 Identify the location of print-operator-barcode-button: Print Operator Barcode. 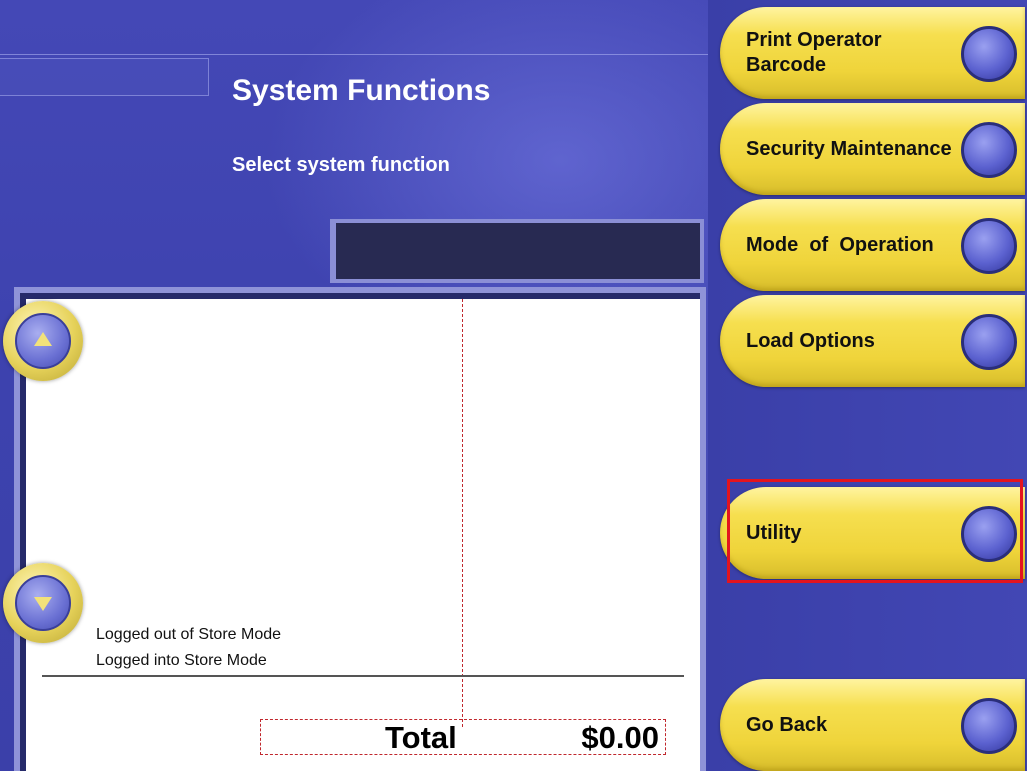
(872, 53).